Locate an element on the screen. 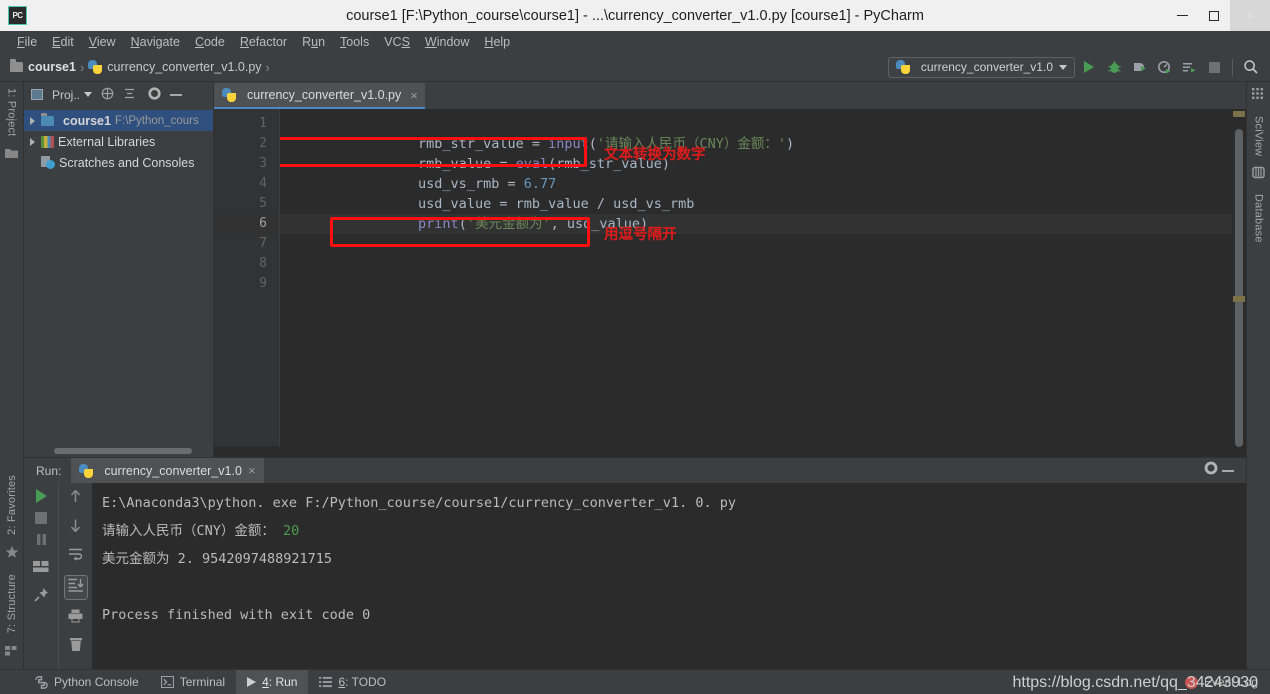 The height and width of the screenshot is (694, 1270). structure-icon is located at coordinates (11, 652).